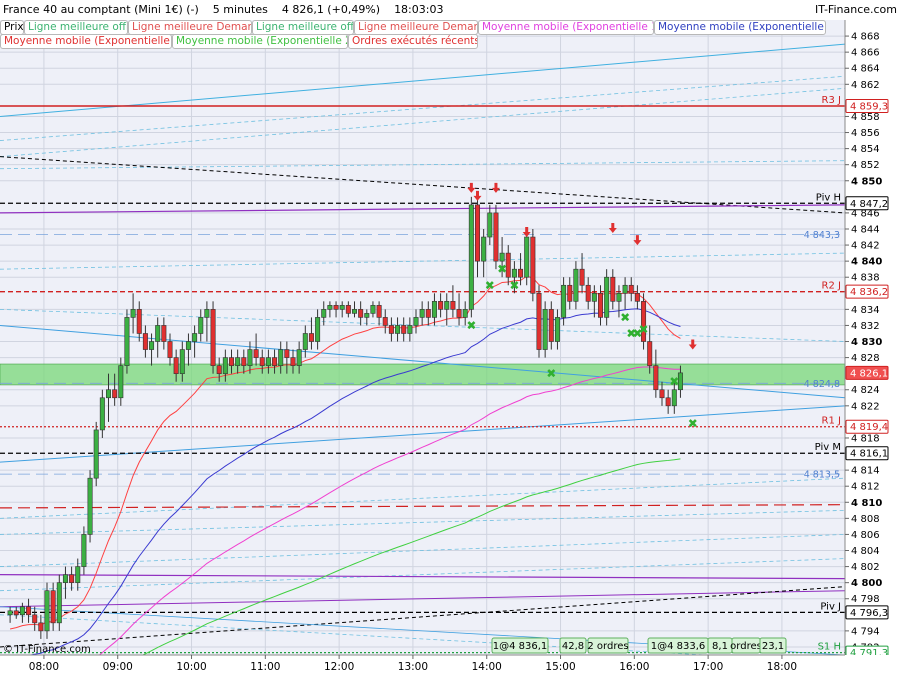  I want to click on legend-item: Ordres exécutés récents, so click(413, 41).